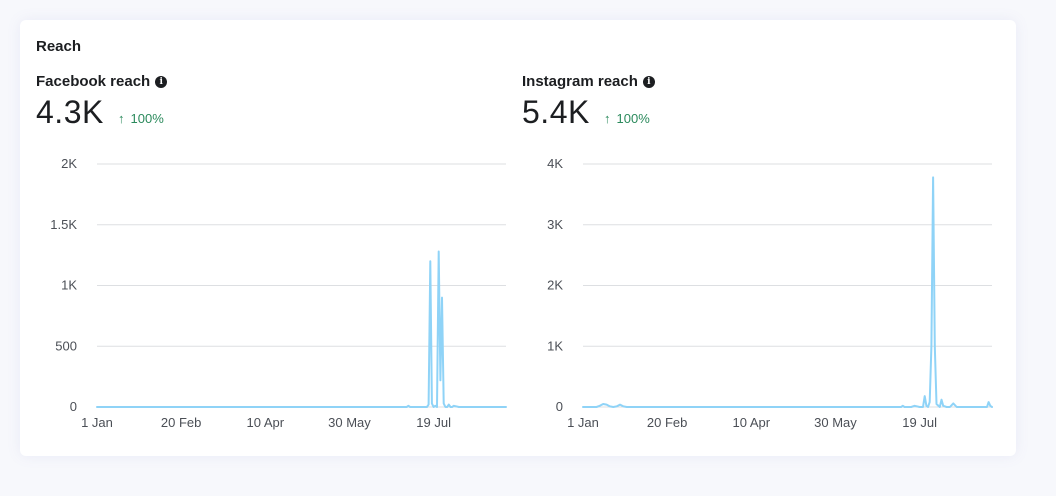 The height and width of the screenshot is (496, 1056). Describe the element at coordinates (301, 329) in the screenshot. I see `series-line` at that location.